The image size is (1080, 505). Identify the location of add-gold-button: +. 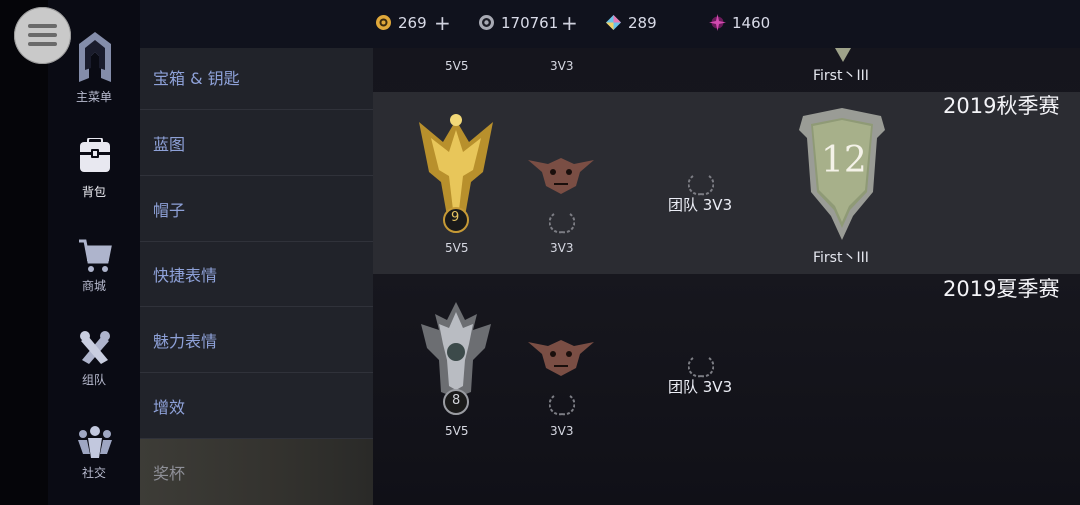
(442, 23).